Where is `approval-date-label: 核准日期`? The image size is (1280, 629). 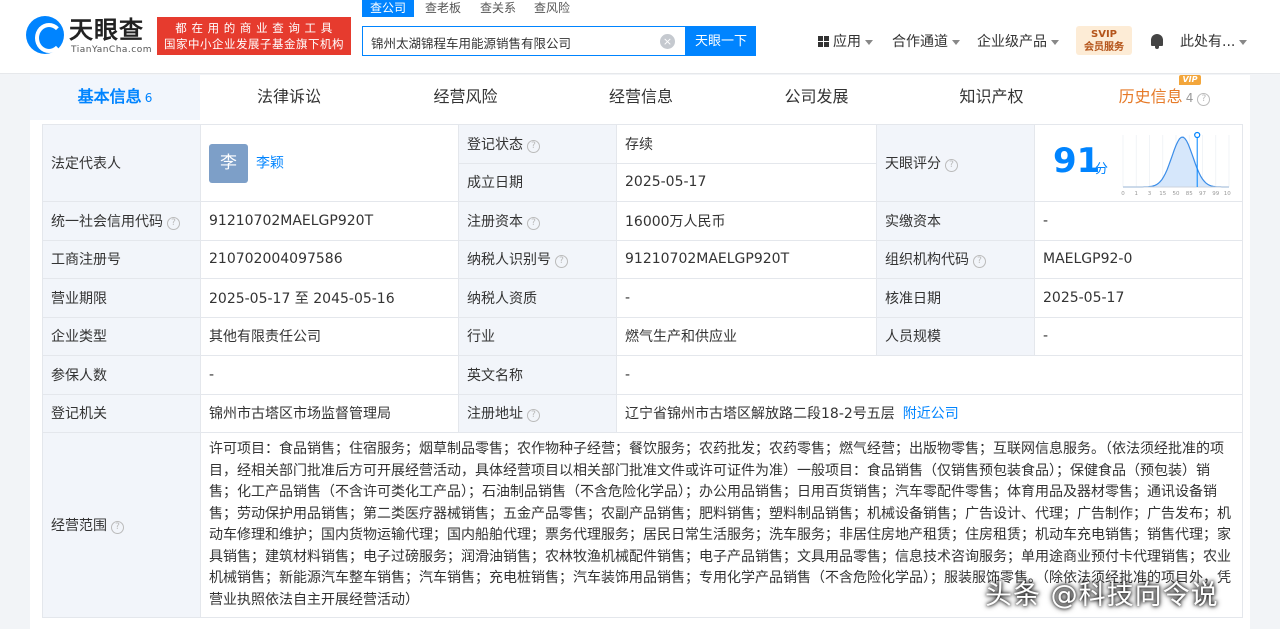
approval-date-label: 核准日期 is located at coordinates (955, 298).